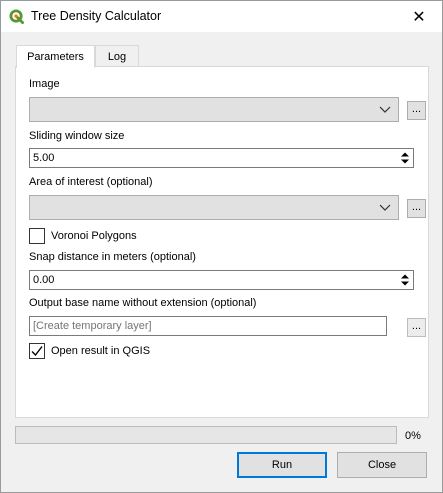 This screenshot has height=493, width=443. I want to click on open-in-qgis-checkbox, so click(37, 351).